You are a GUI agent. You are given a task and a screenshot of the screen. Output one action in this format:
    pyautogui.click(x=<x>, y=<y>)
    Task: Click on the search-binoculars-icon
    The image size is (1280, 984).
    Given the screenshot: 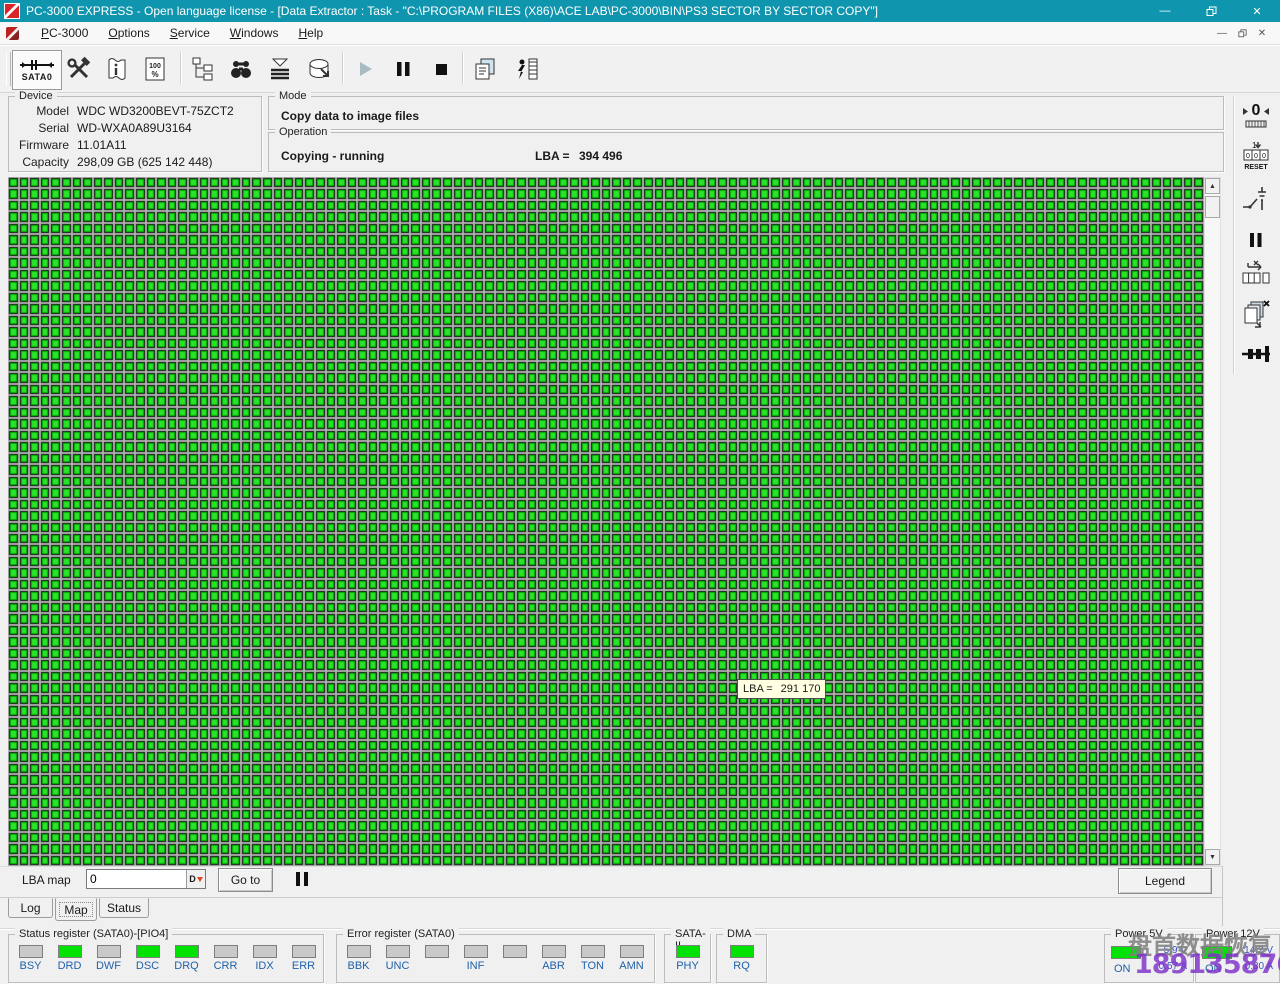 What is the action you would take?
    pyautogui.click(x=241, y=69)
    